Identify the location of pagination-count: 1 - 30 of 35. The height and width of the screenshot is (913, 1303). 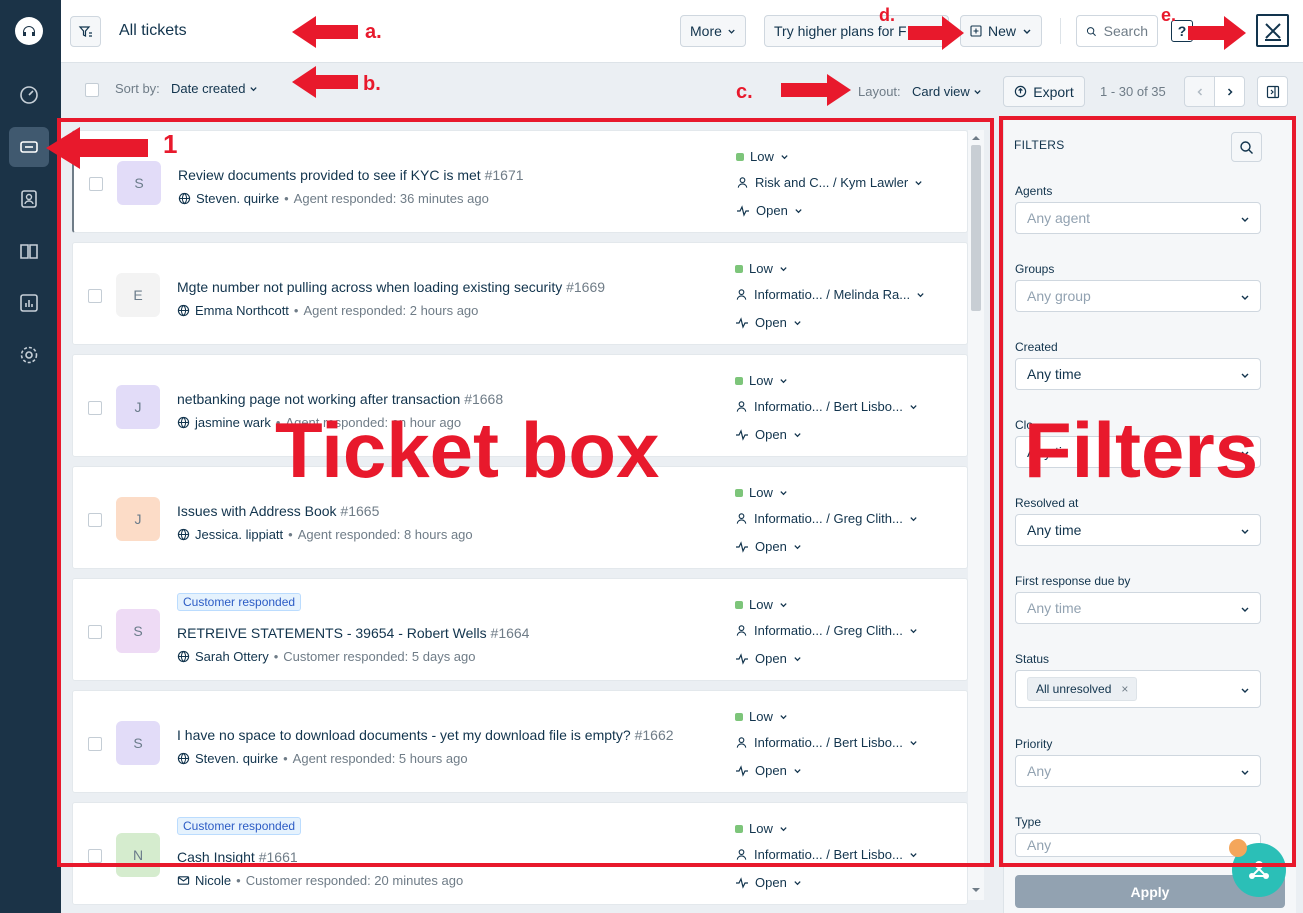
(1133, 91).